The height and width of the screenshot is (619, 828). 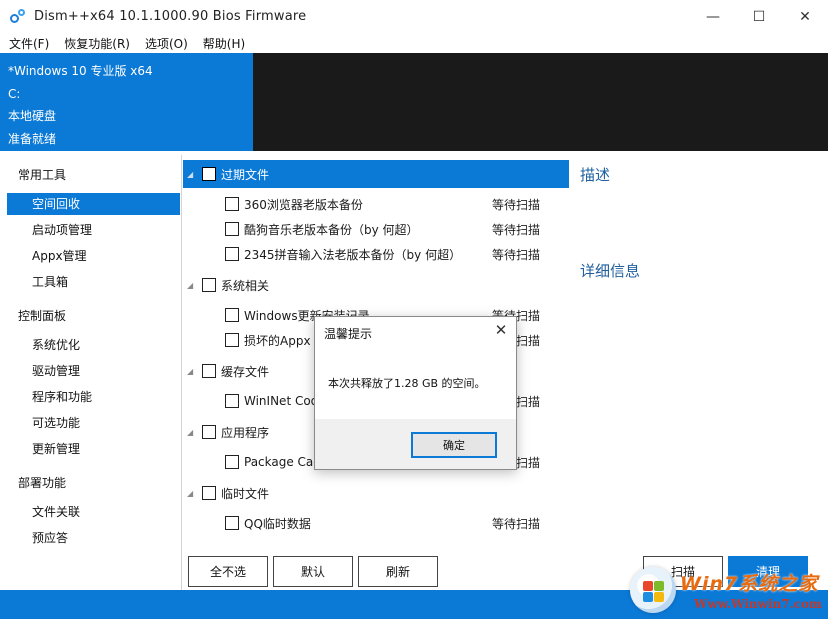 What do you see at coordinates (376, 174) in the screenshot?
I see `list-item: ◢ 过期文件` at bounding box center [376, 174].